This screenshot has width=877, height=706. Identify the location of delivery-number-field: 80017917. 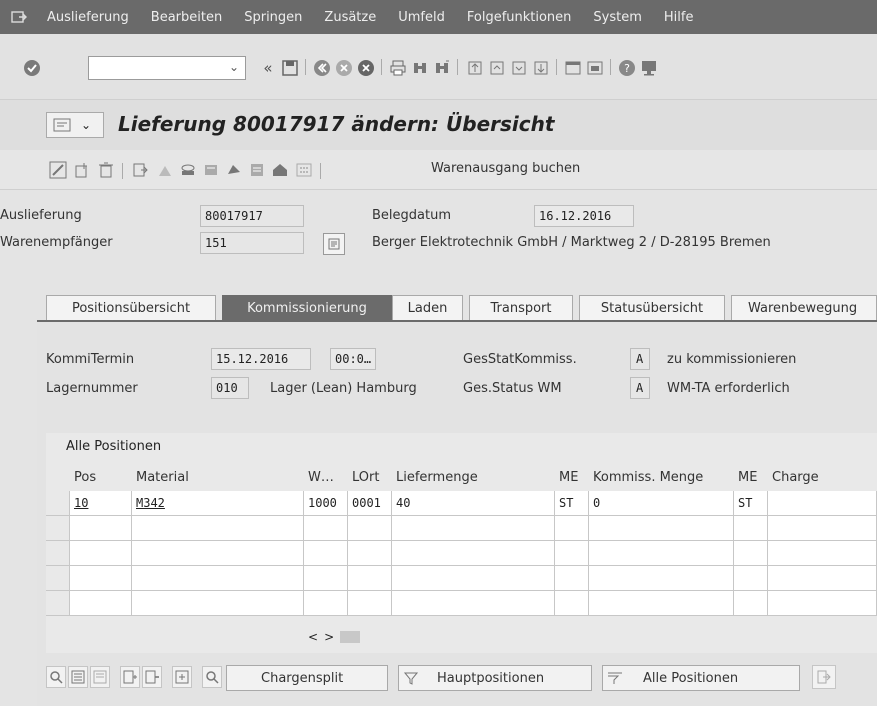
(252, 216).